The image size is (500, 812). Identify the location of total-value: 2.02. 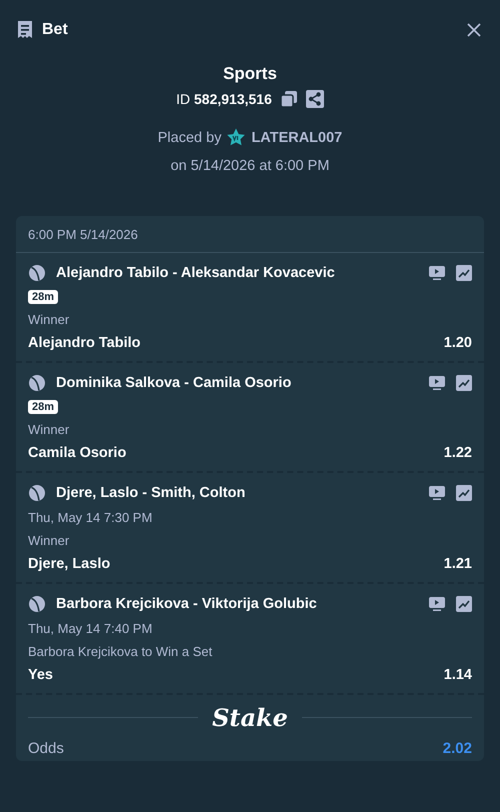
(457, 748).